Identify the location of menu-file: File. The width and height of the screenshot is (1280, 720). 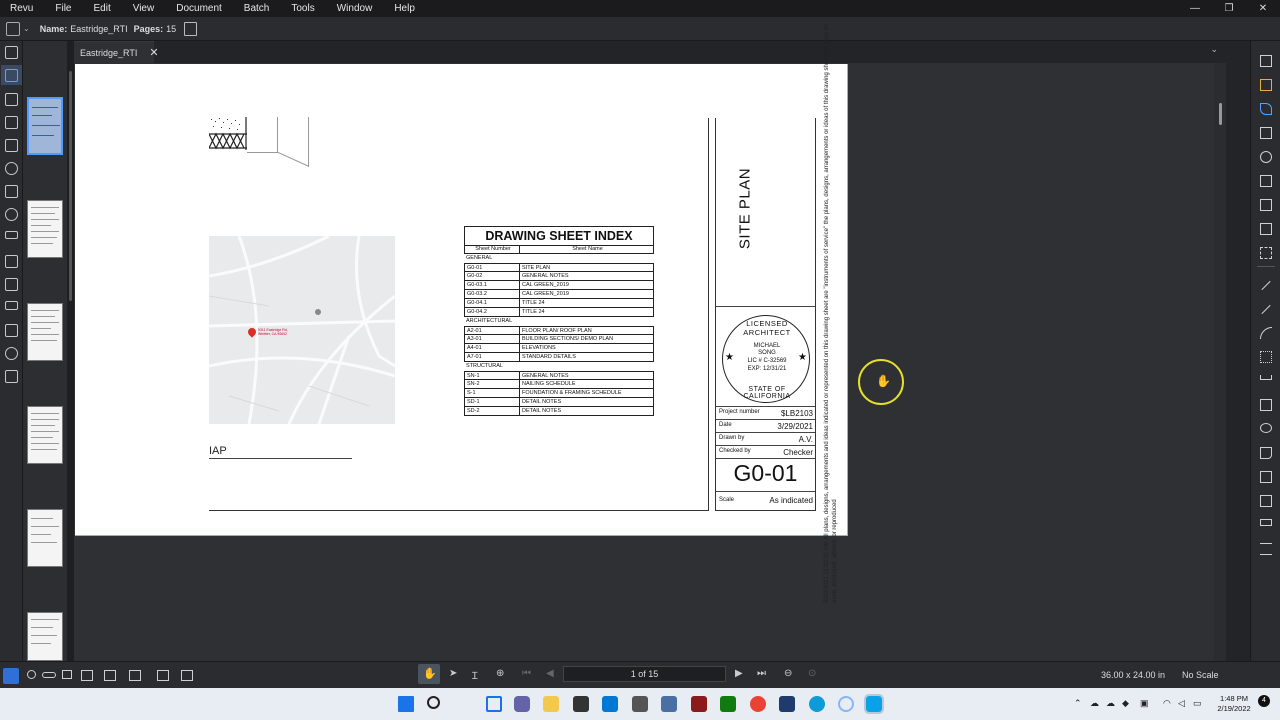
(63, 8).